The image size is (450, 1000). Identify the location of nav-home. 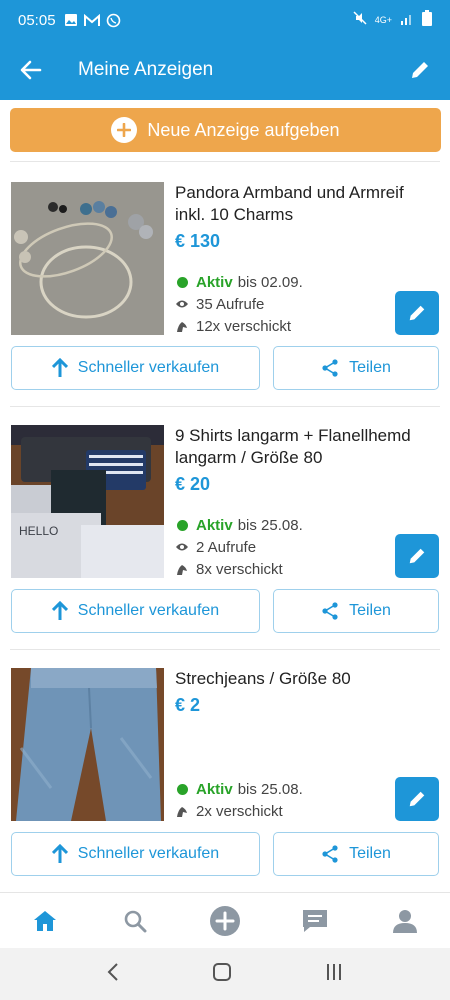
(45, 921).